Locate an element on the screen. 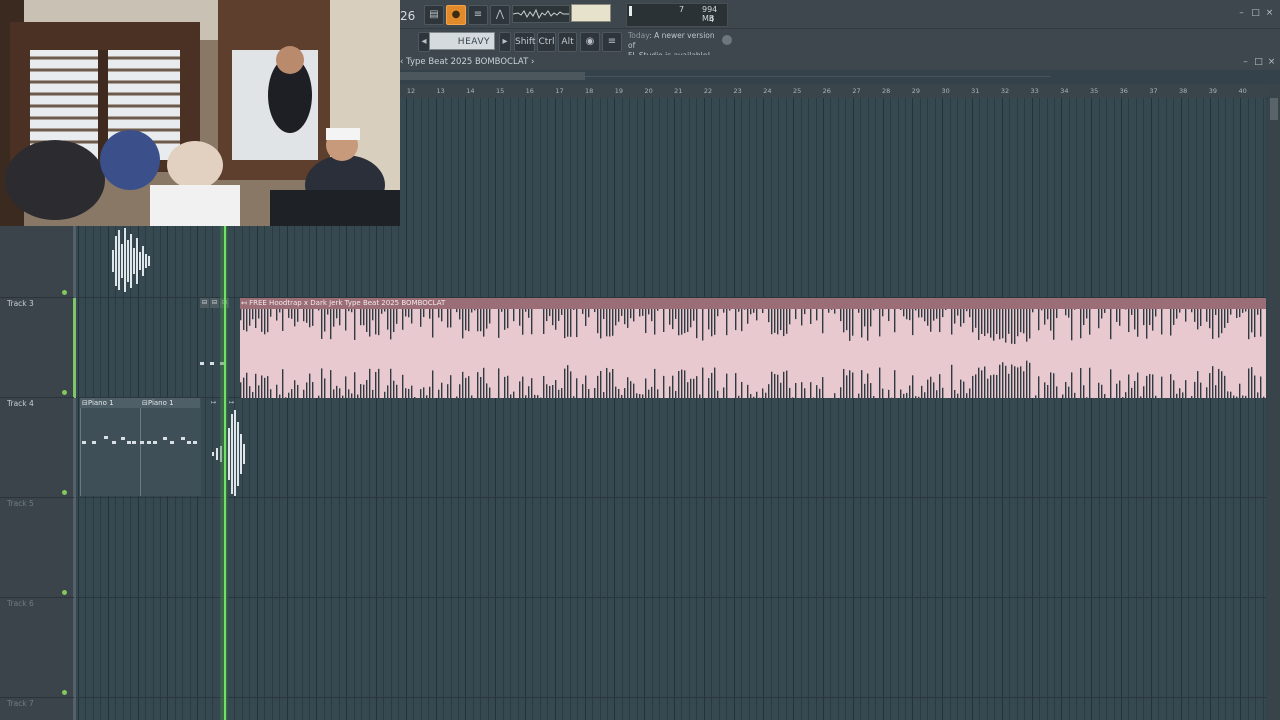 This screenshot has width=1280, height=720. playlist-title: ‹ Type Beat 2025 BOMBOCLAT › is located at coordinates (467, 62).